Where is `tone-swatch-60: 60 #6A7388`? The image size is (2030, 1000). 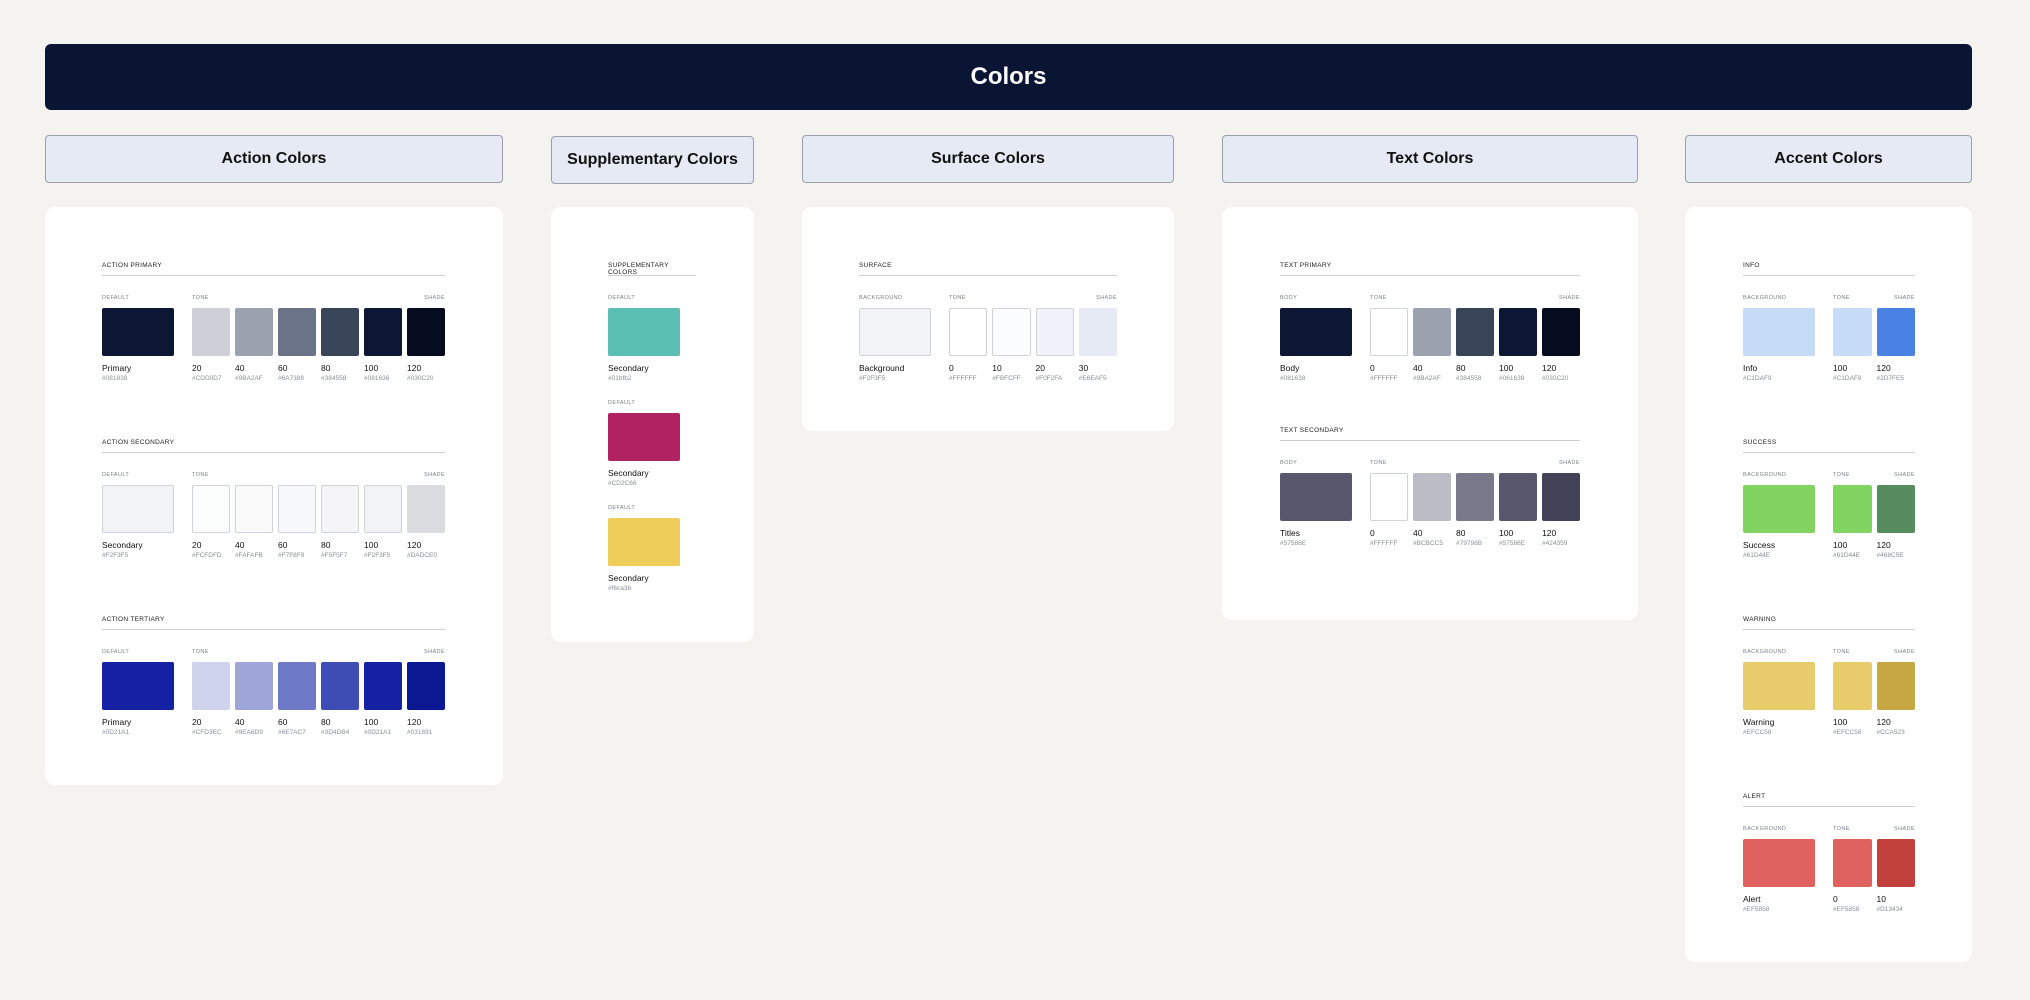 tone-swatch-60: 60 #6A7388 is located at coordinates (297, 347).